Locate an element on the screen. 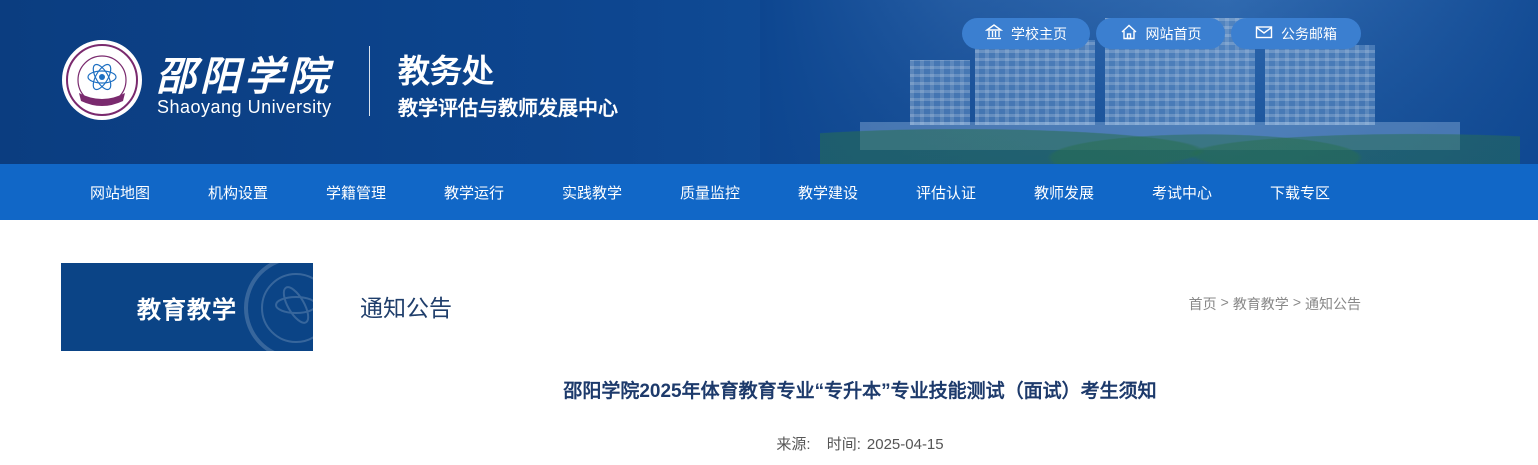 This screenshot has width=1538, height=465. site-homepage-link: 网站首页 is located at coordinates (1160, 33).